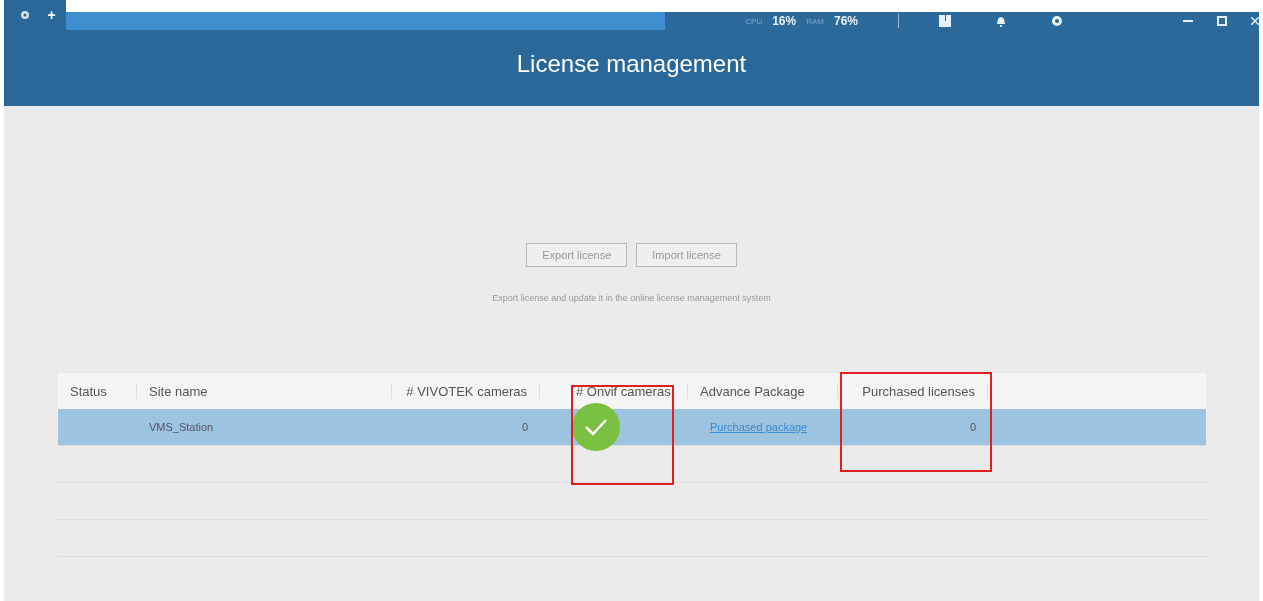  I want to click on column-header: # Onvif cameras, so click(614, 391).